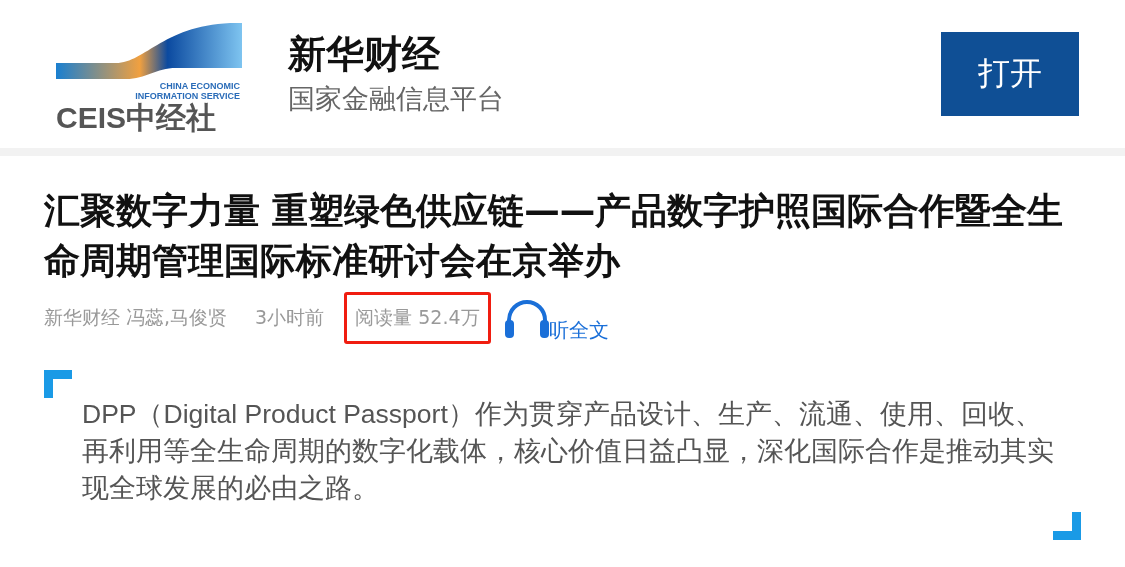 This screenshot has height=567, width=1125. I want to click on article-source: 新华财经 冯蕊,马俊贤, so click(136, 317).